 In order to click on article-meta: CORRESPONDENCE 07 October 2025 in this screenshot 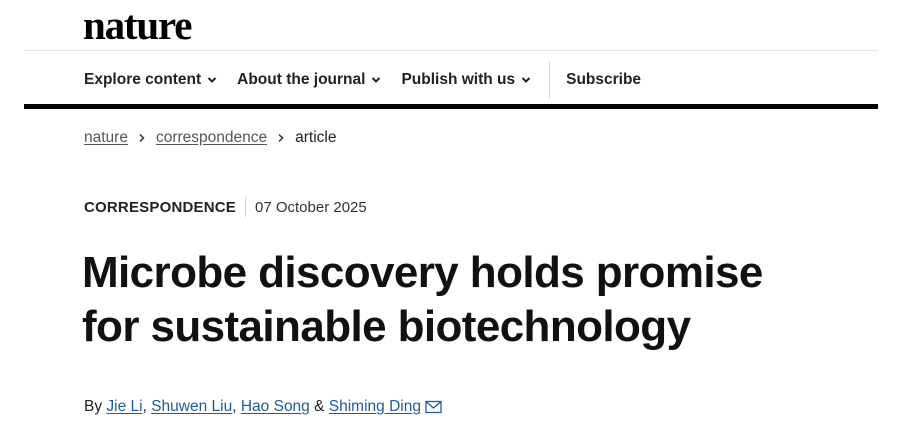, I will do `click(225, 207)`.